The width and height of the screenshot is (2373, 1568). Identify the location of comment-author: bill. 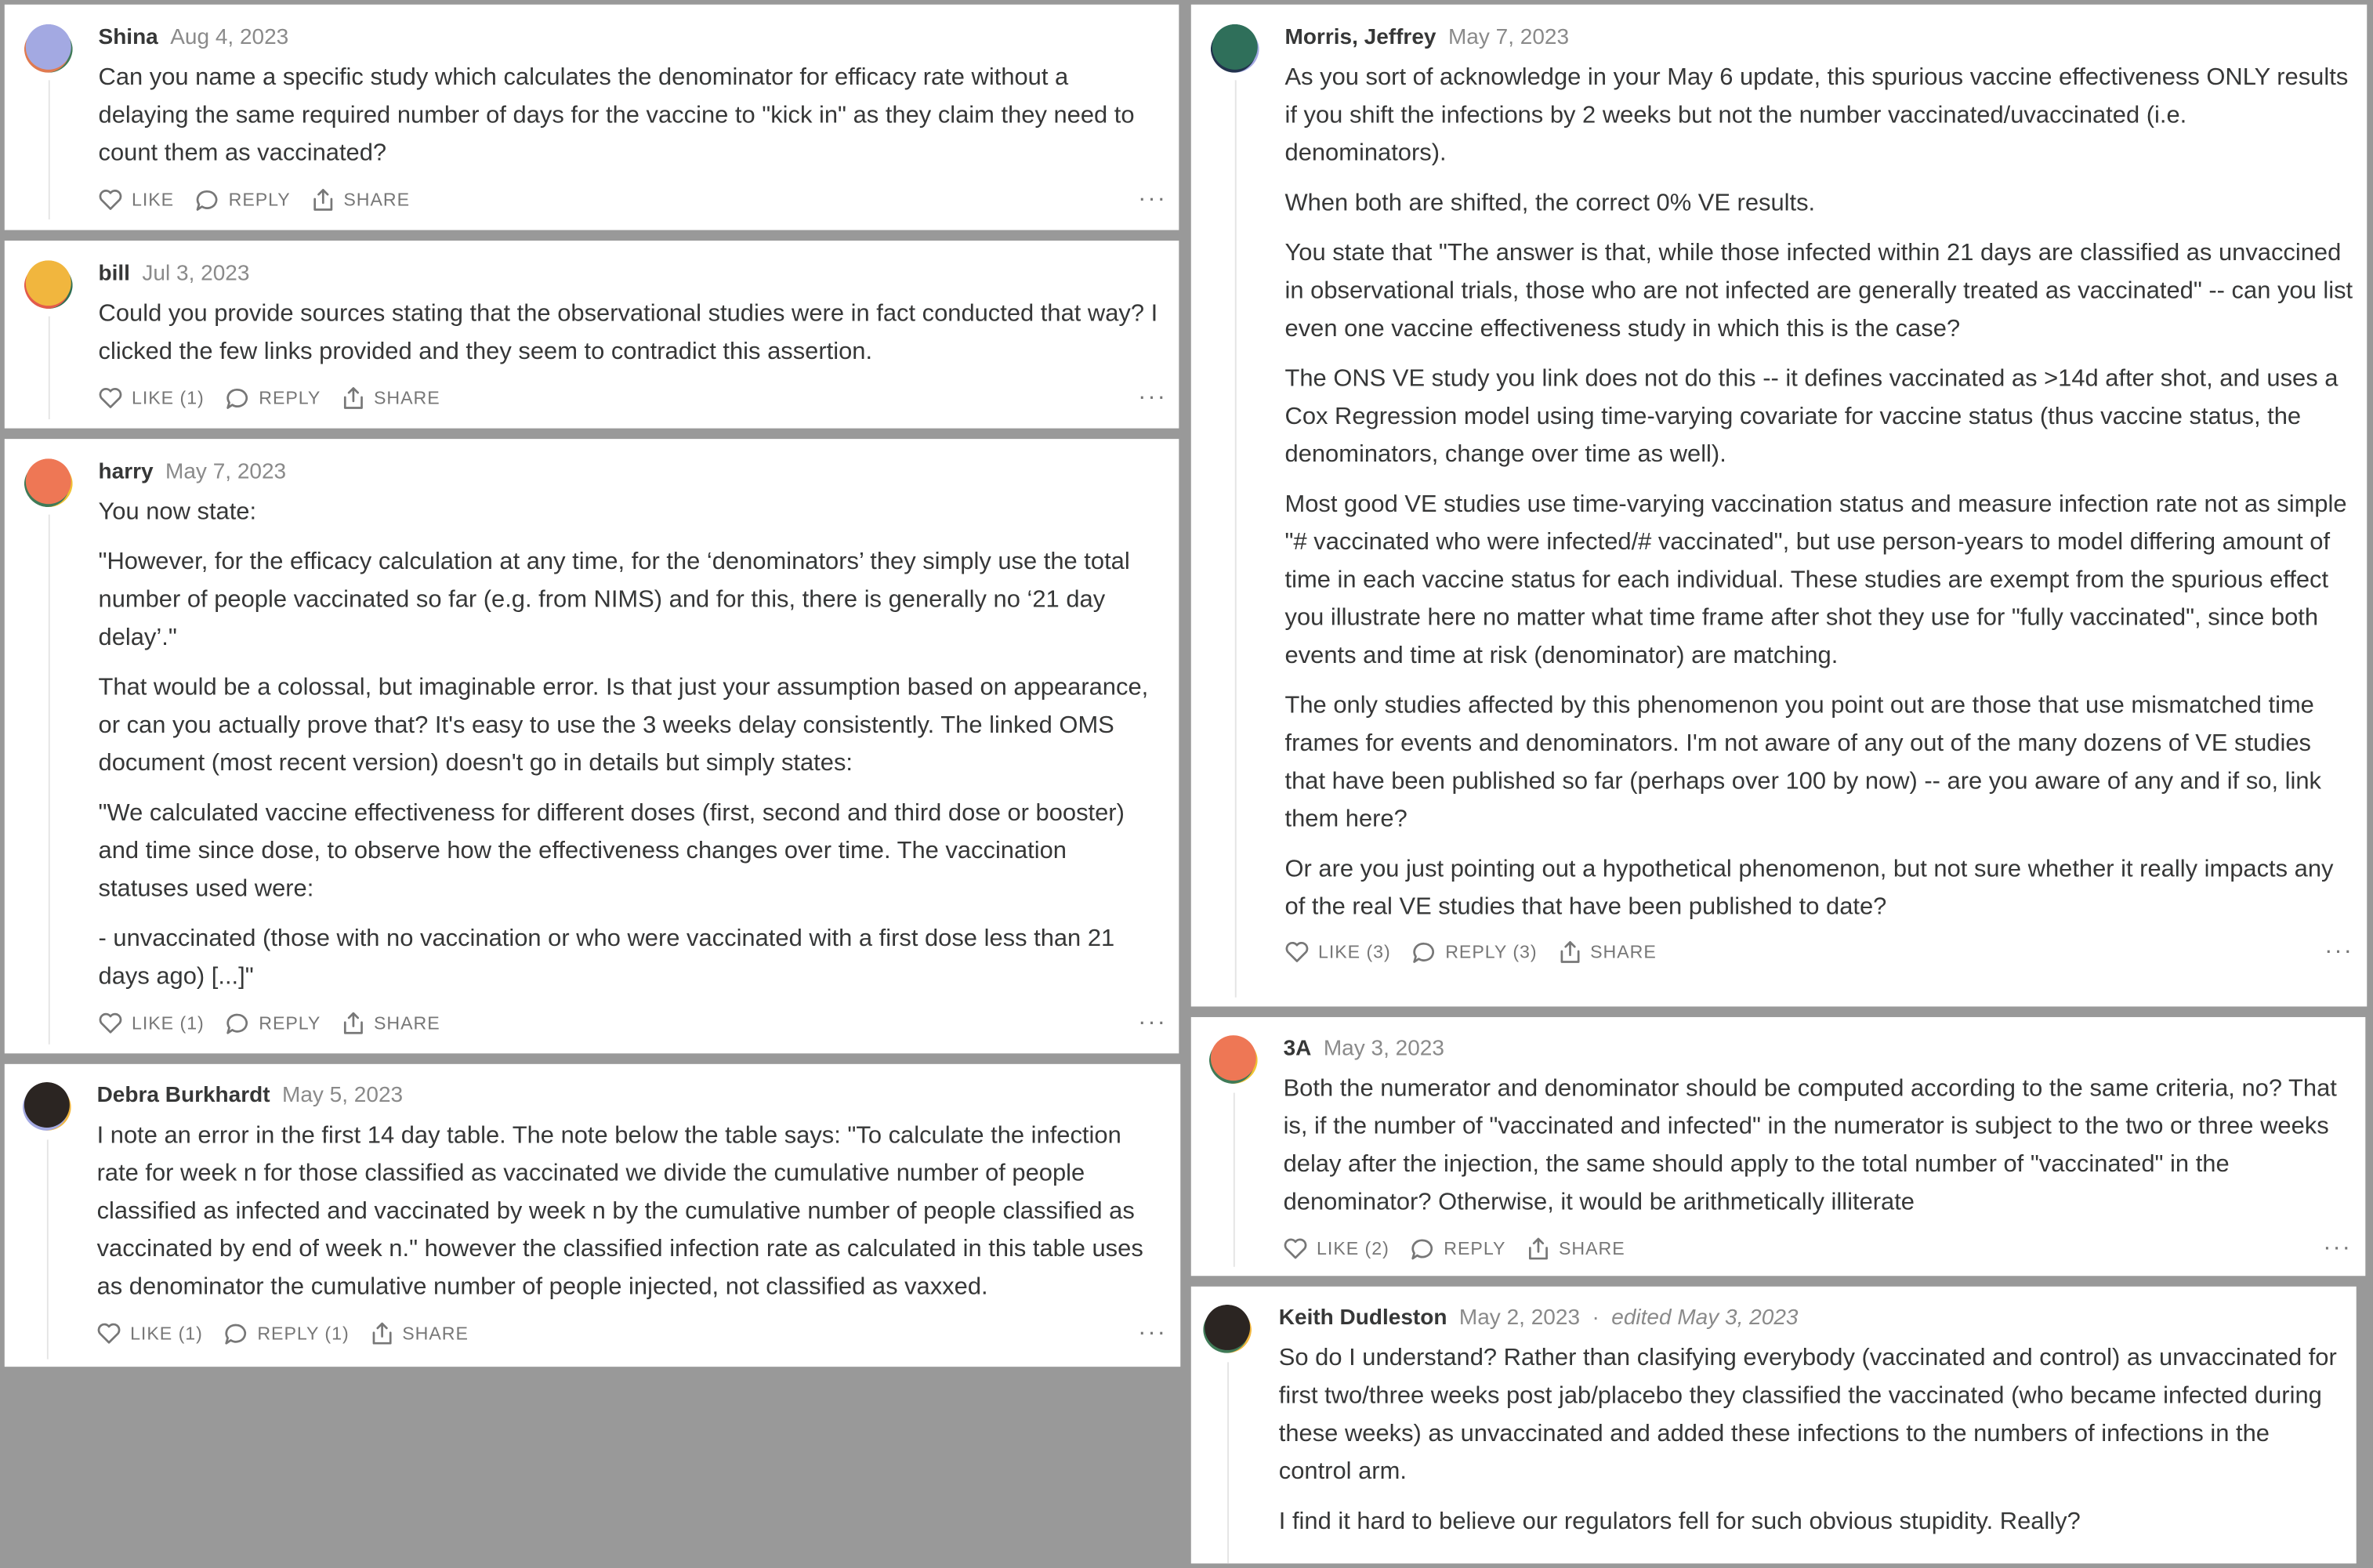
(114, 274).